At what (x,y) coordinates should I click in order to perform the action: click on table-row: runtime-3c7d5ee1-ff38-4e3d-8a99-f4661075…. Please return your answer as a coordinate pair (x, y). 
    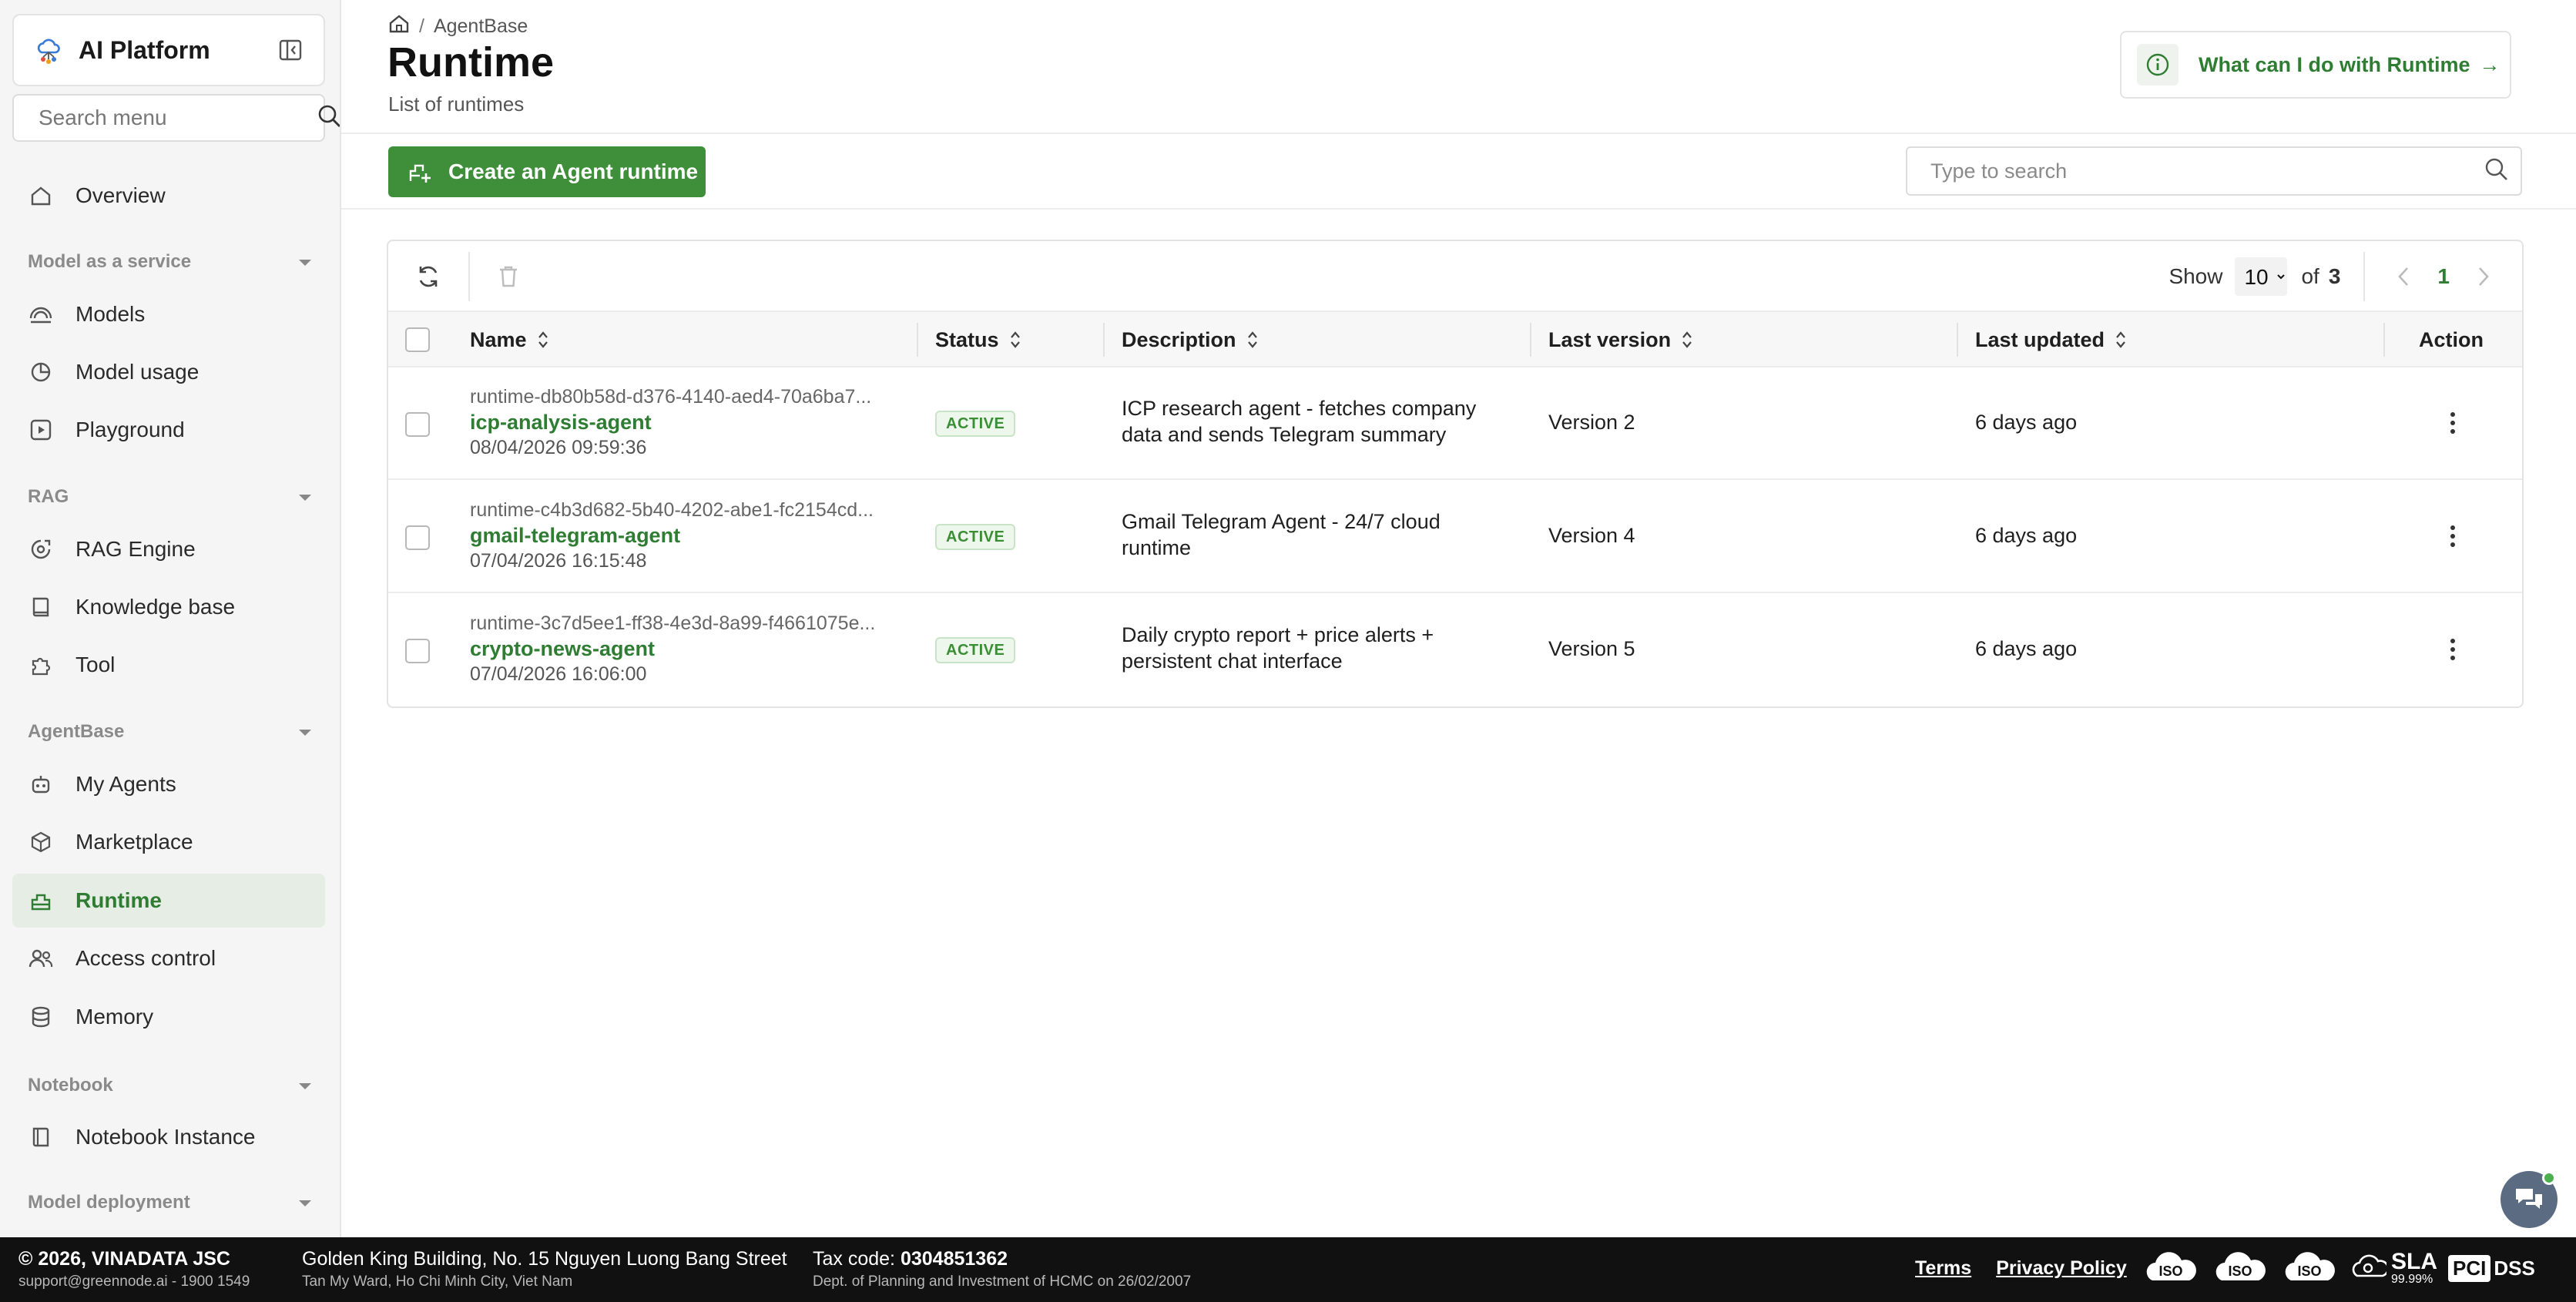
    Looking at the image, I should click on (1455, 650).